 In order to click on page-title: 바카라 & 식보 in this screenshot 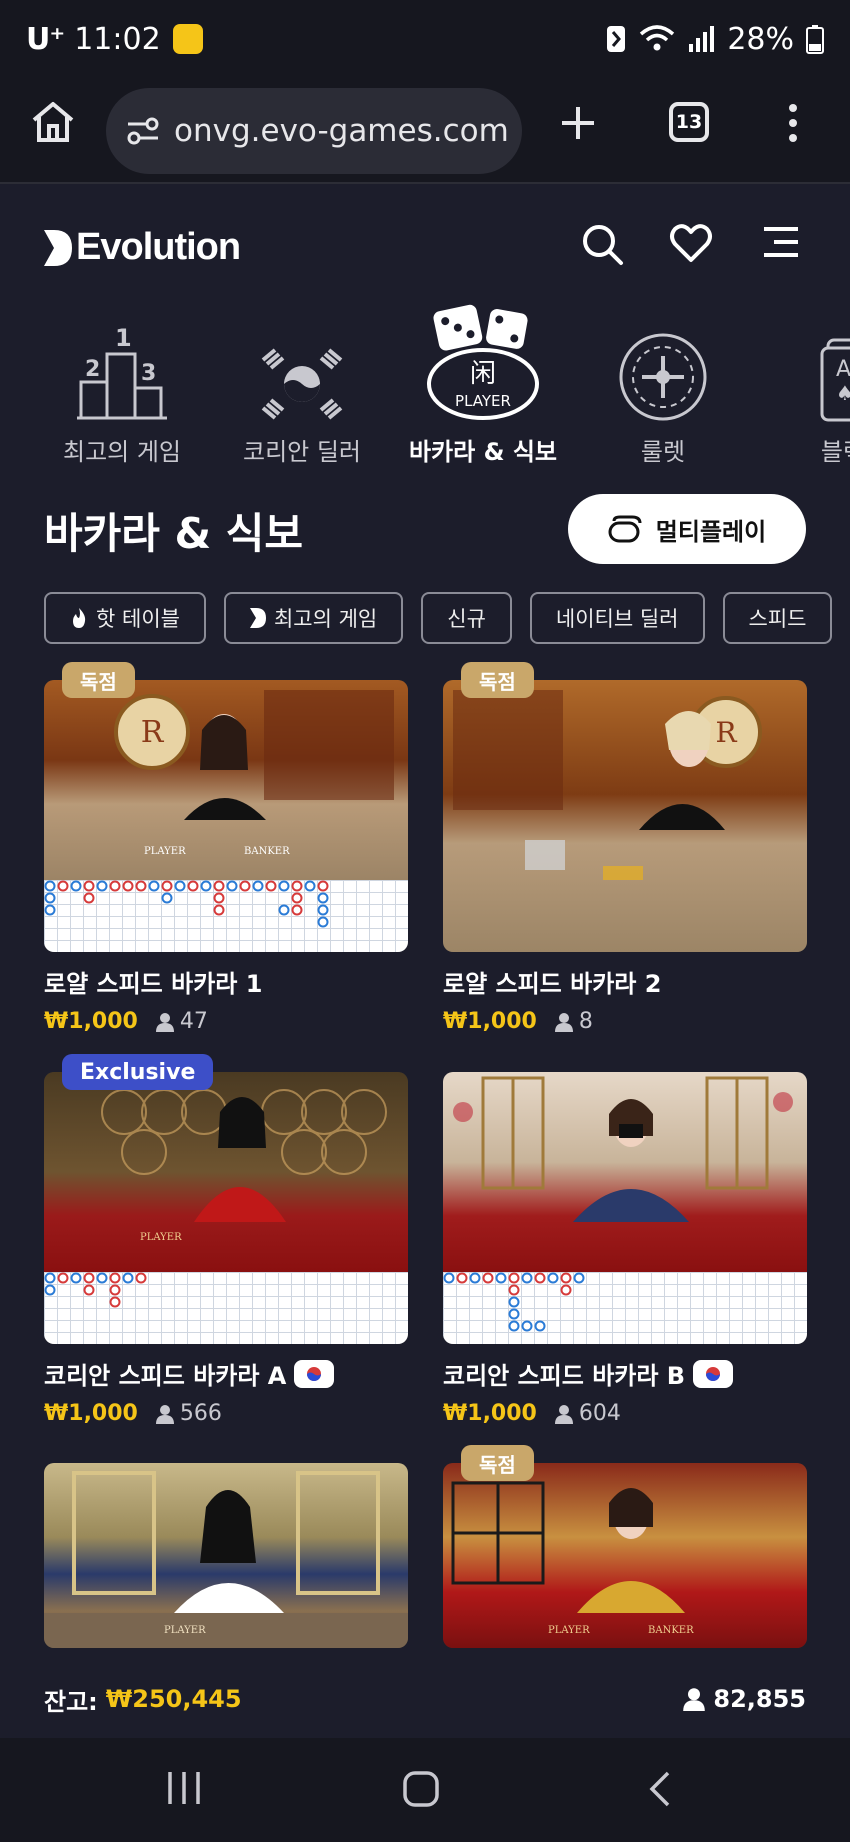, I will do `click(174, 533)`.